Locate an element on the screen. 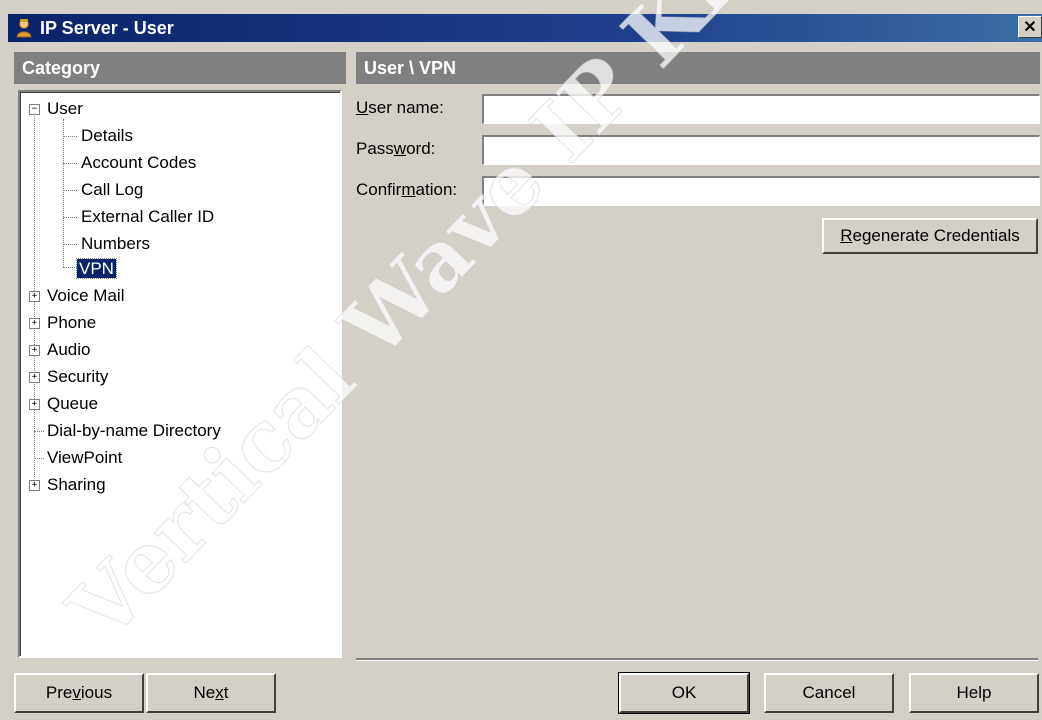 The height and width of the screenshot is (720, 1042). tree-item-label: Call Log is located at coordinates (112, 189).